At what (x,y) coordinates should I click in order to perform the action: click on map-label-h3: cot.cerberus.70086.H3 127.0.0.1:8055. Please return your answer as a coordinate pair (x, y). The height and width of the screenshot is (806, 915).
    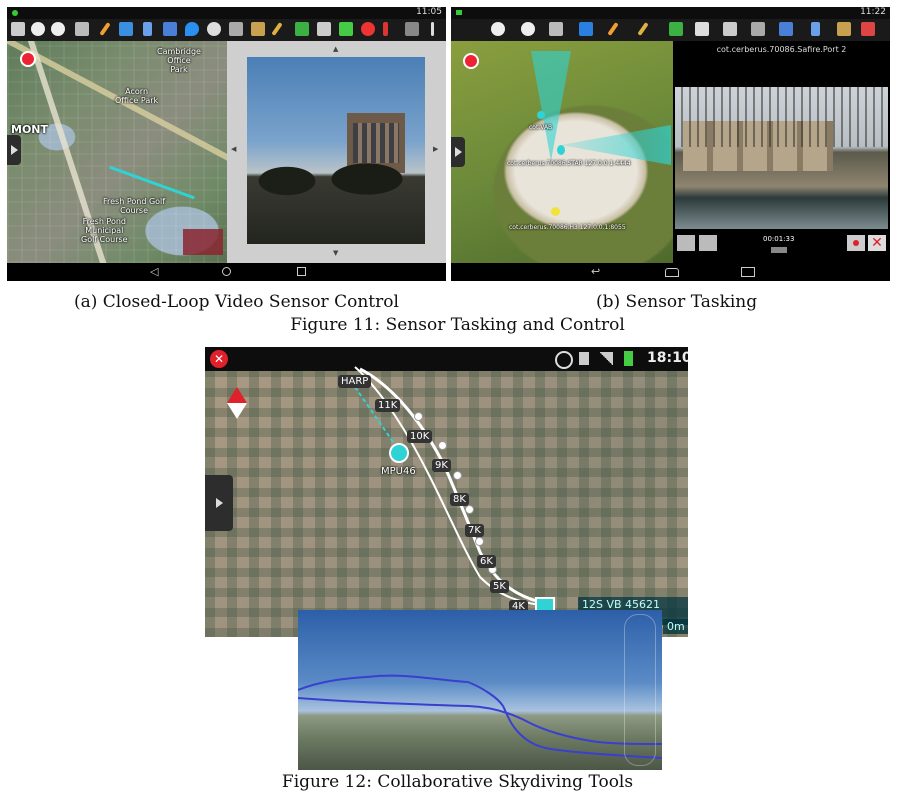
    Looking at the image, I should click on (567, 227).